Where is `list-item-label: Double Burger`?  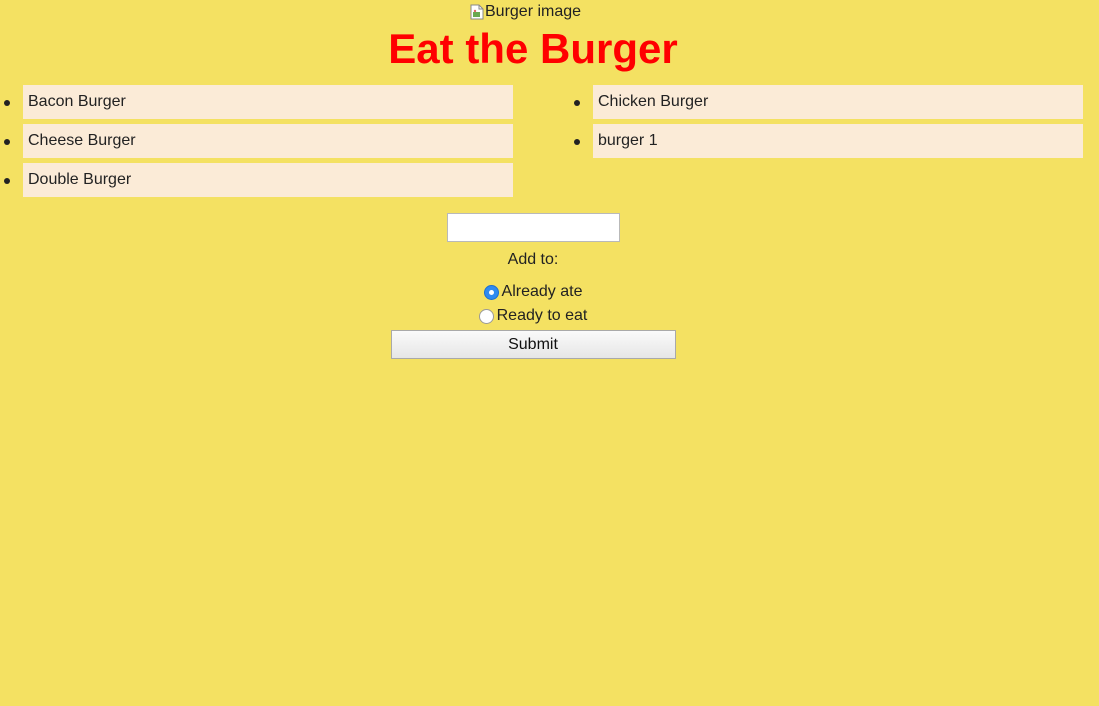
list-item-label: Double Burger is located at coordinates (80, 179).